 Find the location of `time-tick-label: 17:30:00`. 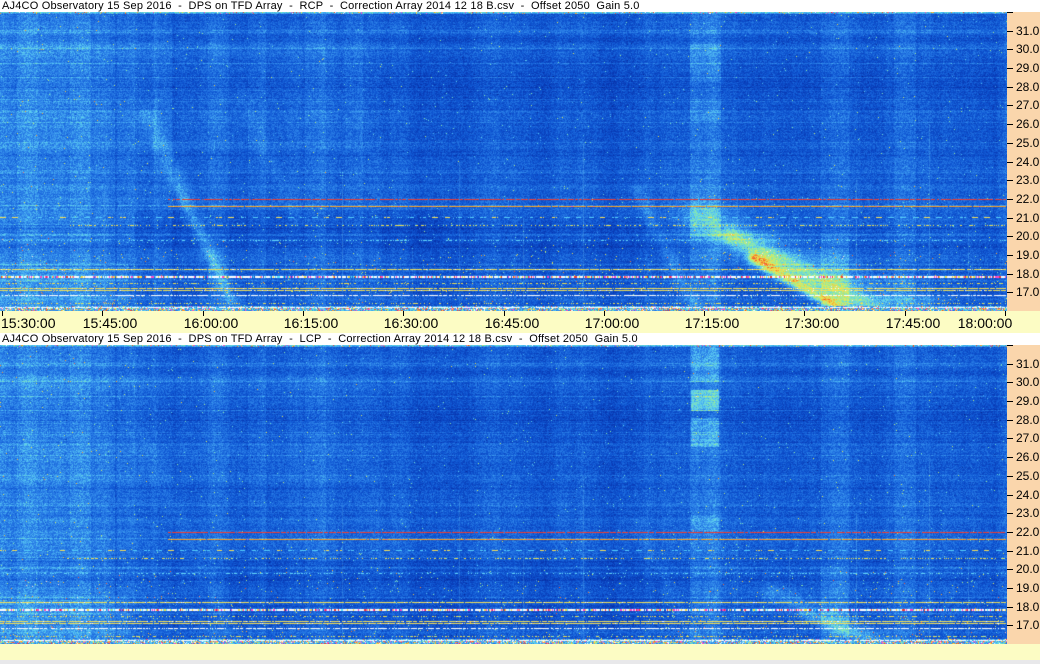

time-tick-label: 17:30:00 is located at coordinates (812, 323).